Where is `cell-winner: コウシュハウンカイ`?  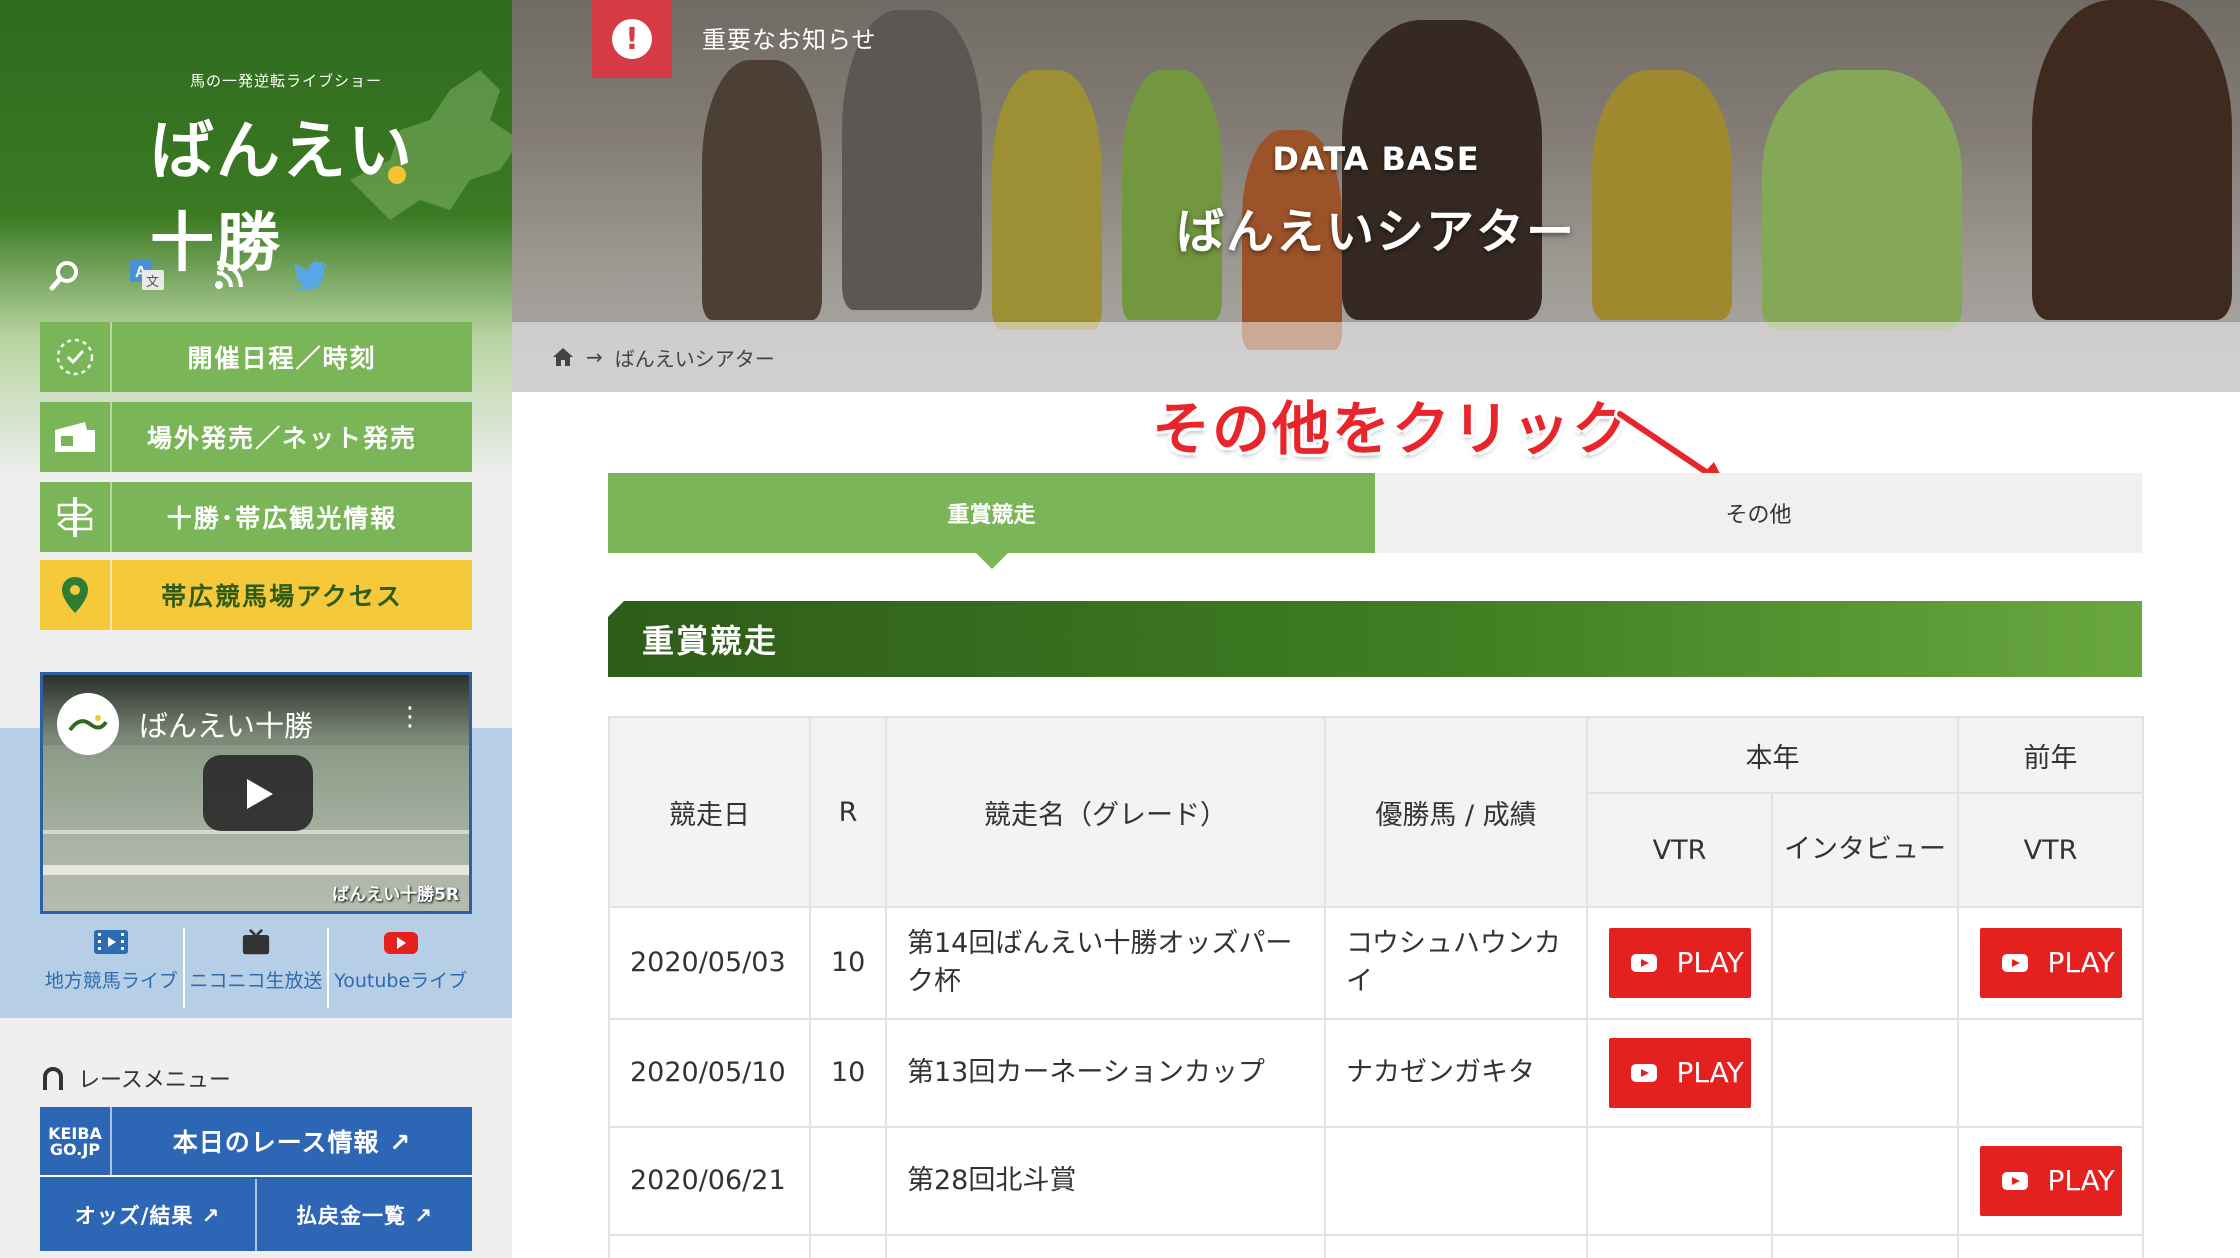 cell-winner: コウシュハウンカイ is located at coordinates (1456, 963).